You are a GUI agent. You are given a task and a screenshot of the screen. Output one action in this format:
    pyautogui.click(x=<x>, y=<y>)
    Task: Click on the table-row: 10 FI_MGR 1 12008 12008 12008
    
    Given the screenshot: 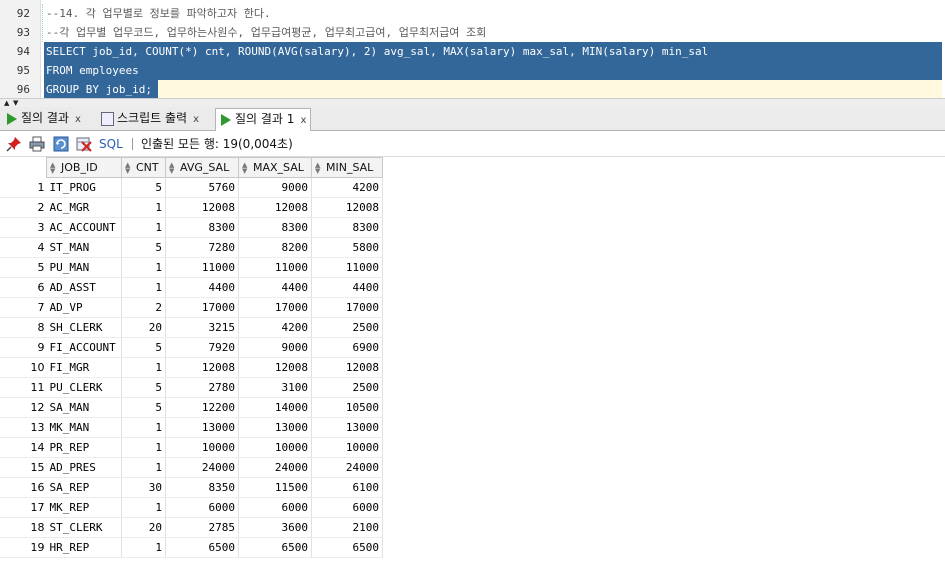 What is the action you would take?
    pyautogui.click(x=191, y=367)
    